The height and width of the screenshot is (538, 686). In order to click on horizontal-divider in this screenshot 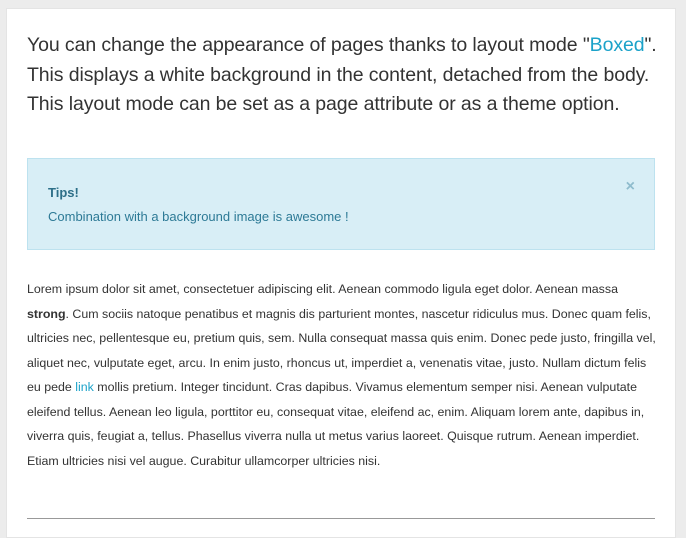, I will do `click(341, 518)`.